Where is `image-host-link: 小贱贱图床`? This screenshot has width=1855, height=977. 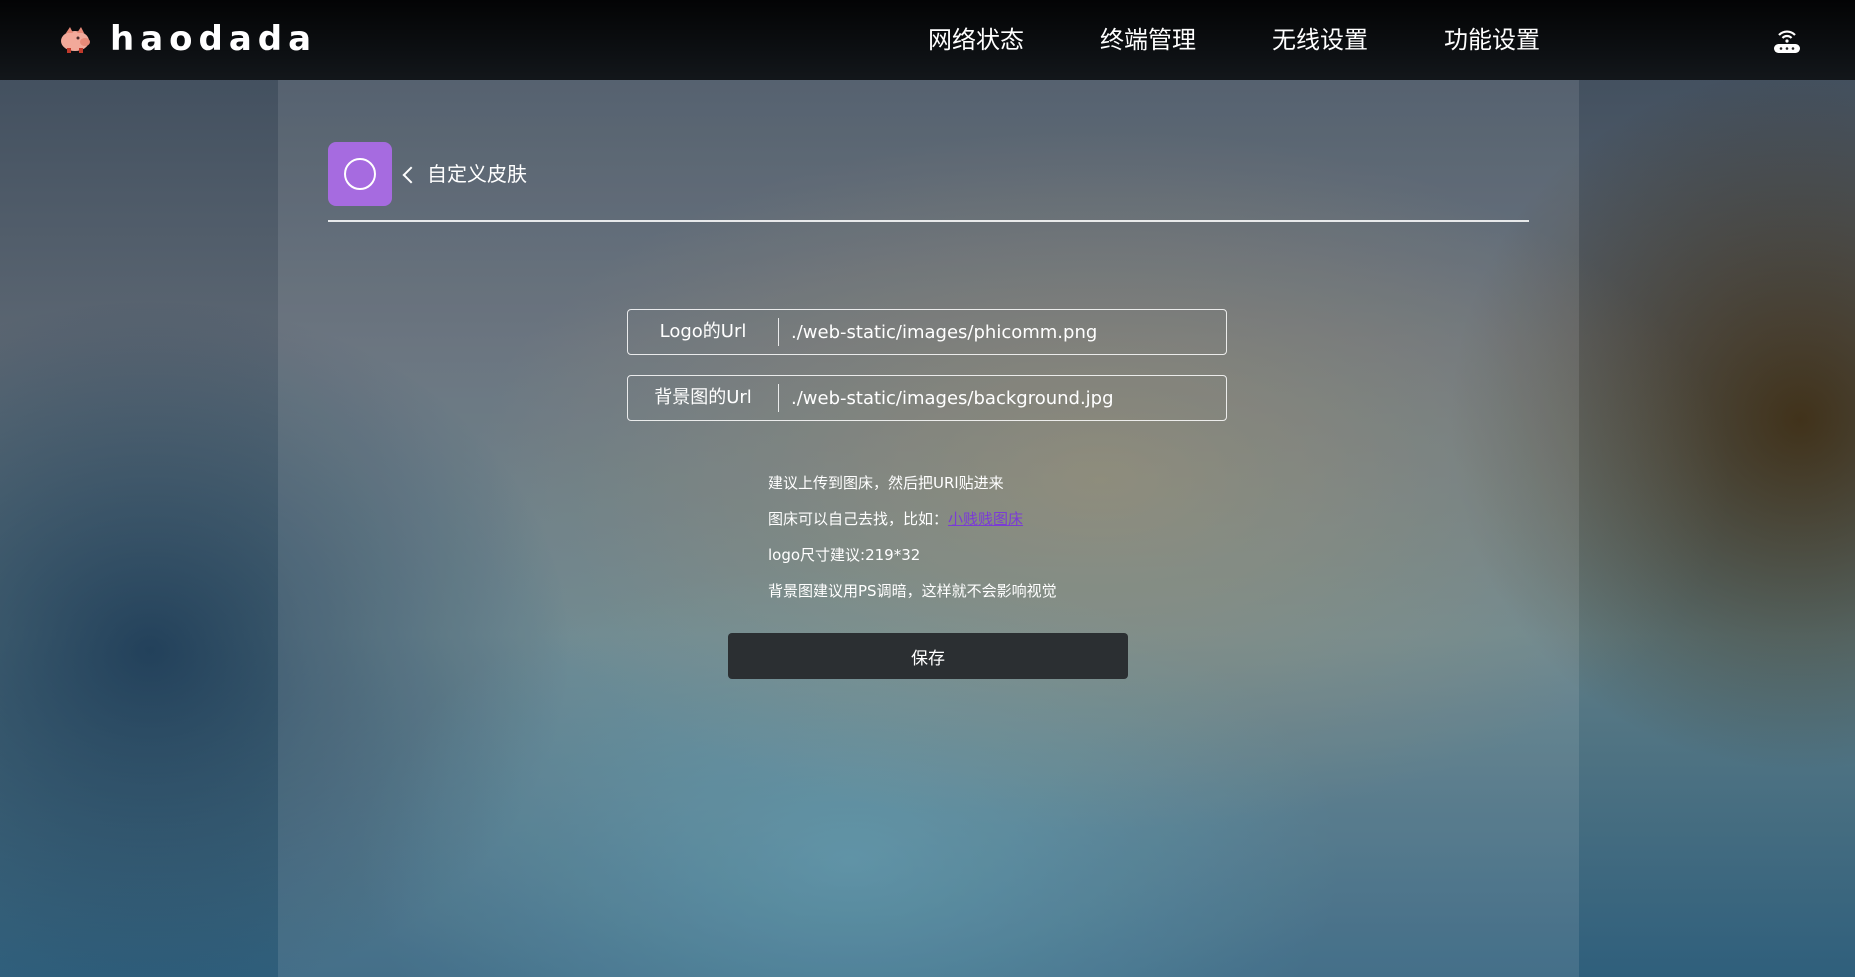
image-host-link: 小贱贱图床 is located at coordinates (985, 519).